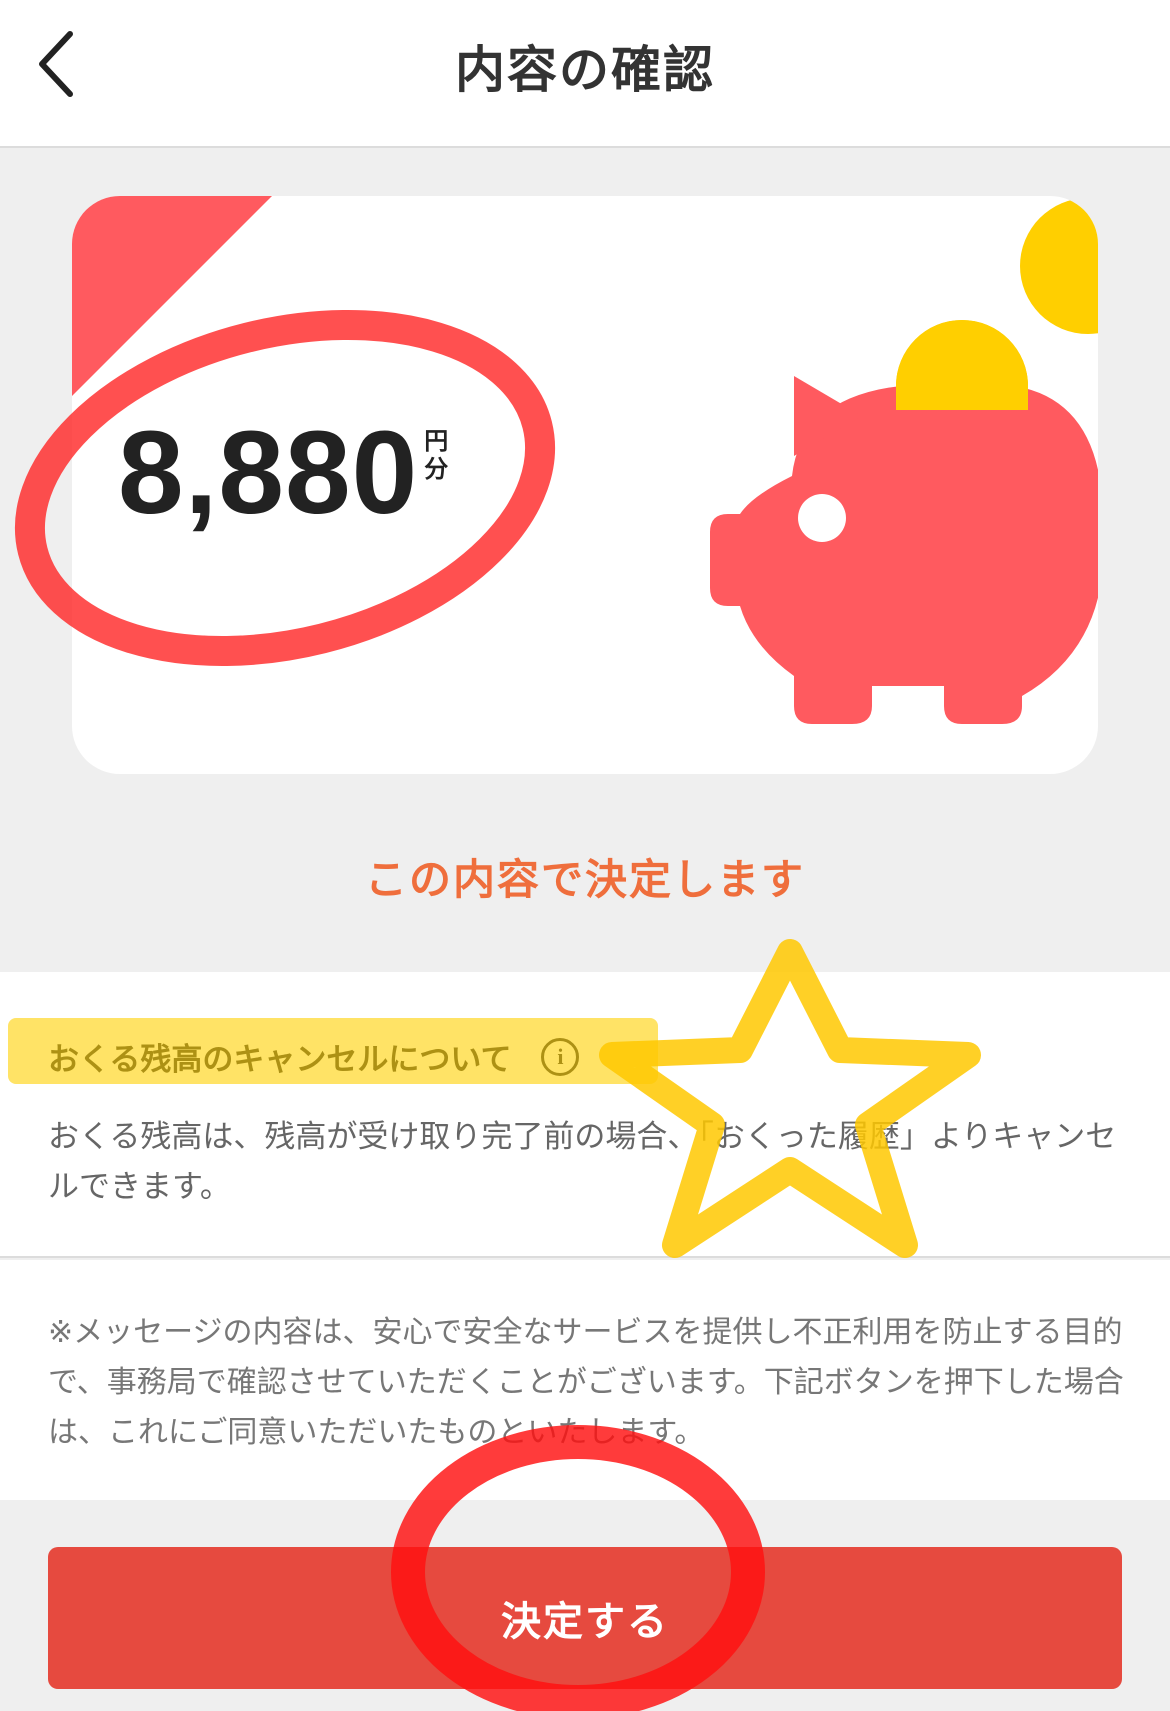 The image size is (1170, 1711). I want to click on cancel-info-heading: おくる残高のキャンセルについて i, so click(314, 1056).